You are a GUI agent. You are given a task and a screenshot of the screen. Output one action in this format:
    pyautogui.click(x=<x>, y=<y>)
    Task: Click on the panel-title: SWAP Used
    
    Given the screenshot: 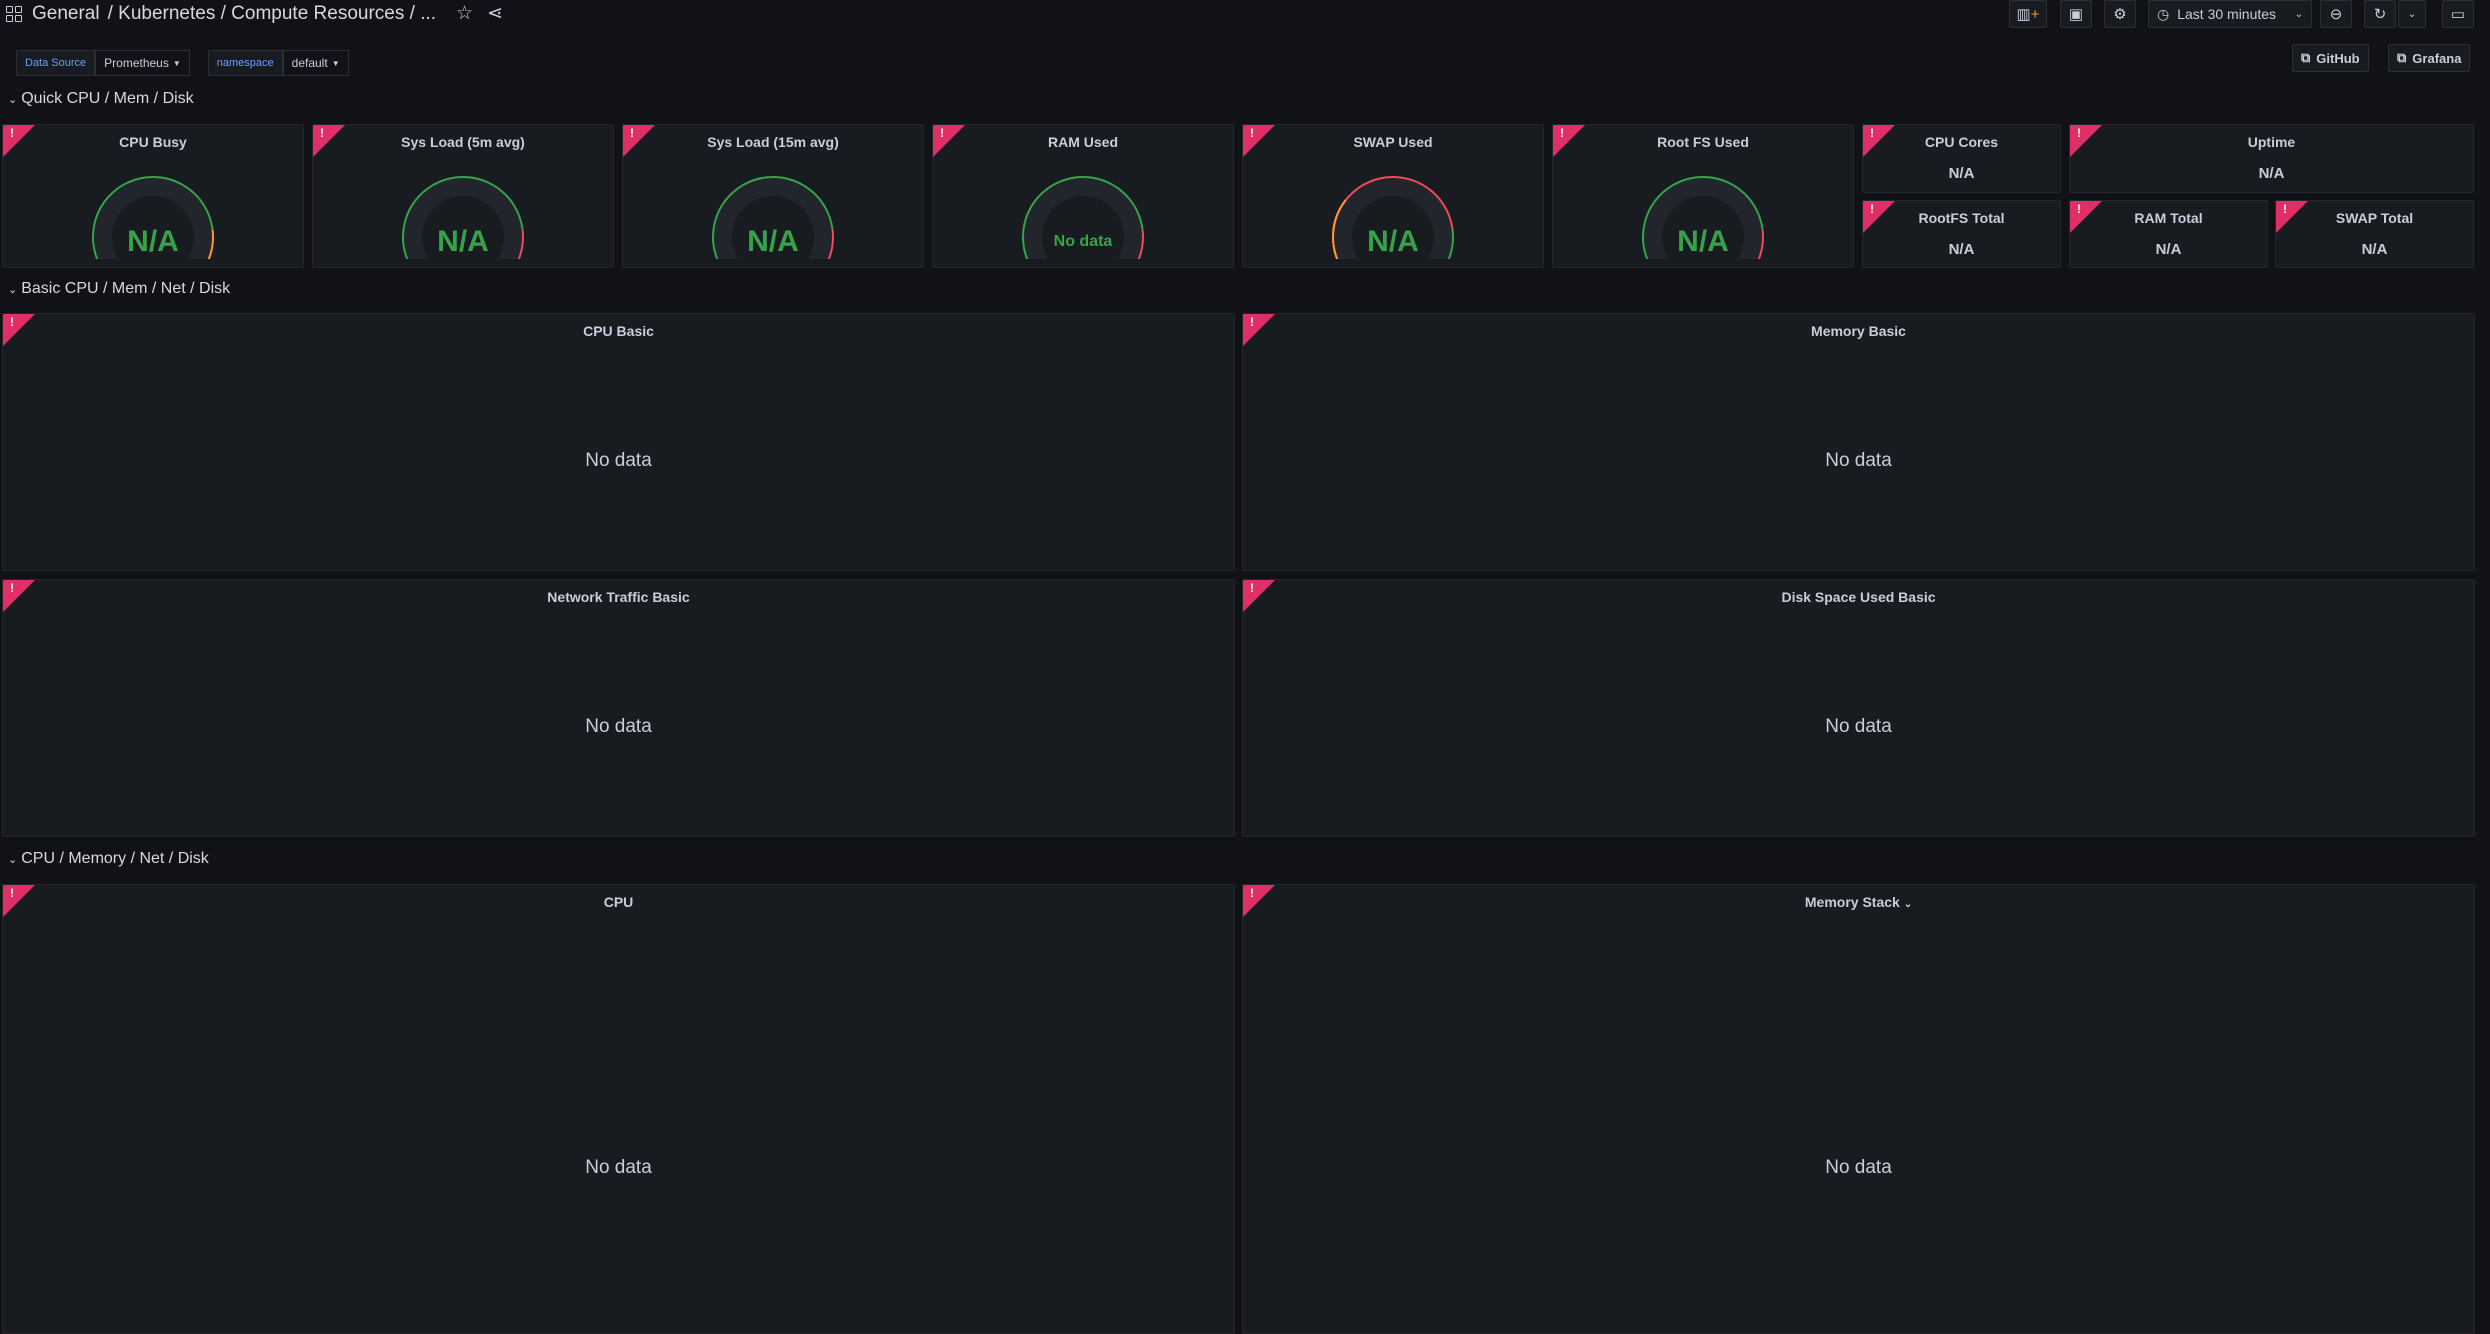 What is the action you would take?
    pyautogui.click(x=1393, y=142)
    